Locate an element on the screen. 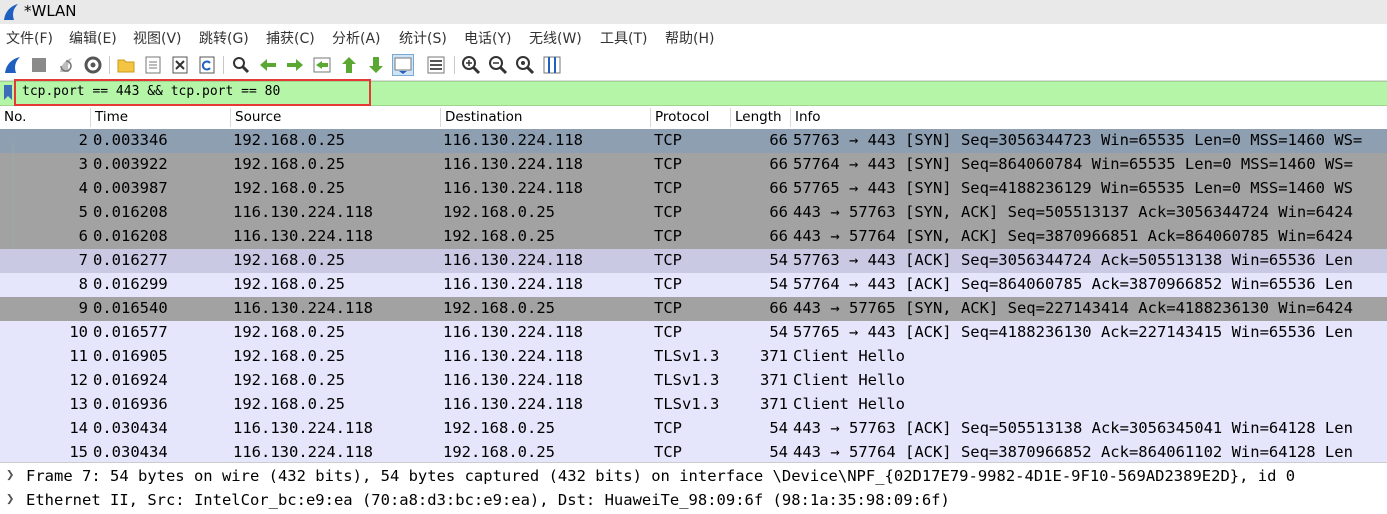 The image size is (1387, 514). packet-no: 11 is located at coordinates (78, 356).